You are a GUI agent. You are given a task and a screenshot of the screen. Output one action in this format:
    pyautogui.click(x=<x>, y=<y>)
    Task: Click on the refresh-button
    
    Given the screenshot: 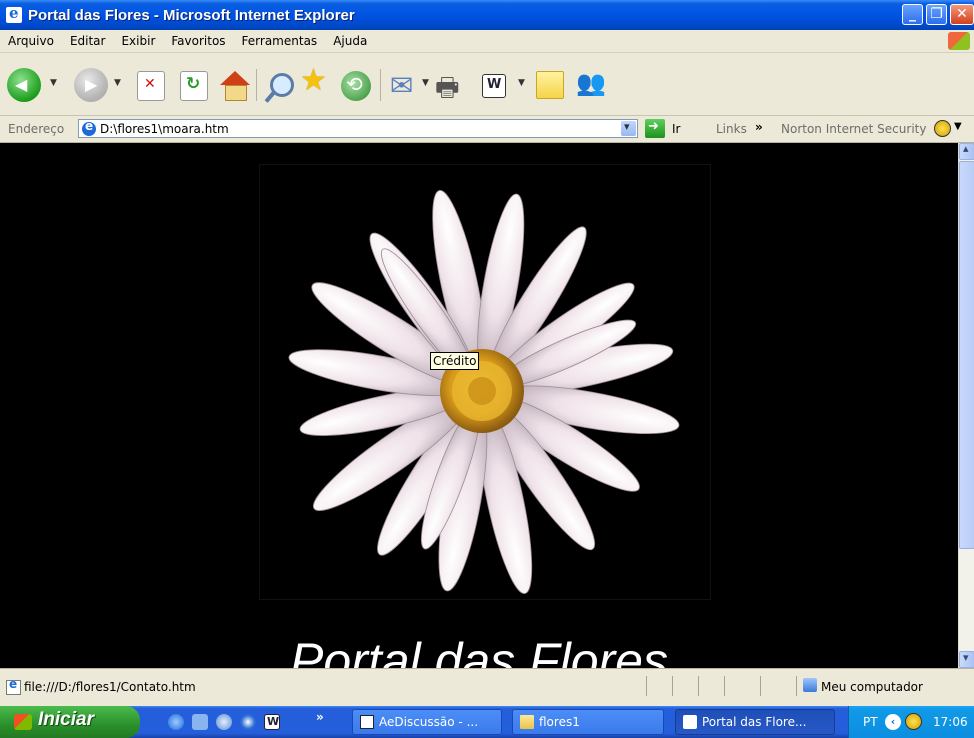 What is the action you would take?
    pyautogui.click(x=194, y=86)
    